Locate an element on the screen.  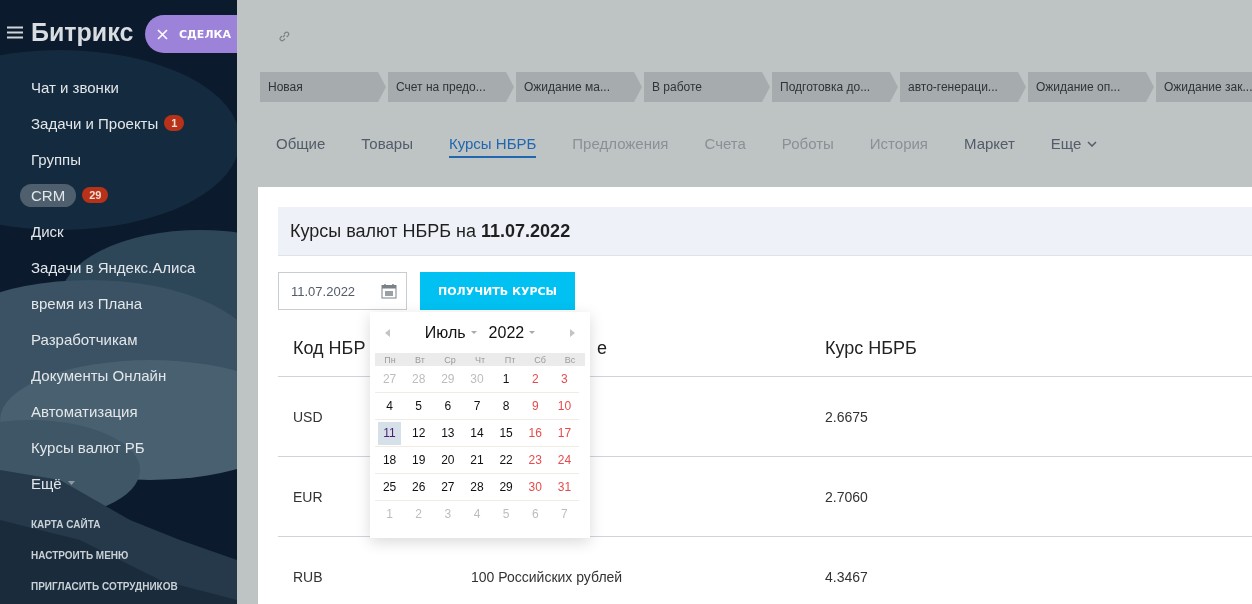
calendar-day: 7 is located at coordinates (477, 406).